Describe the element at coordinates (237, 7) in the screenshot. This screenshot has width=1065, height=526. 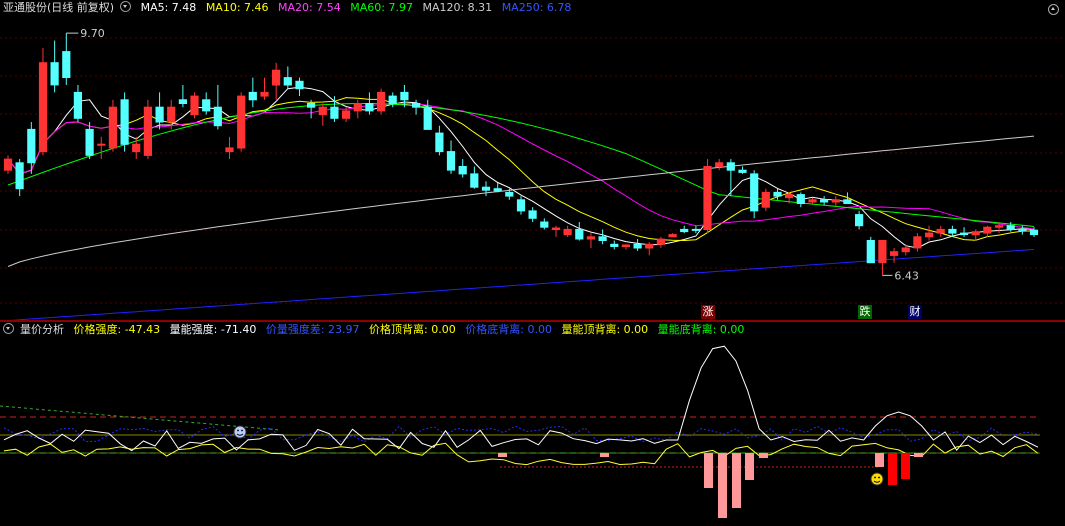
I see `ma10-label: MA10: 7.46` at that location.